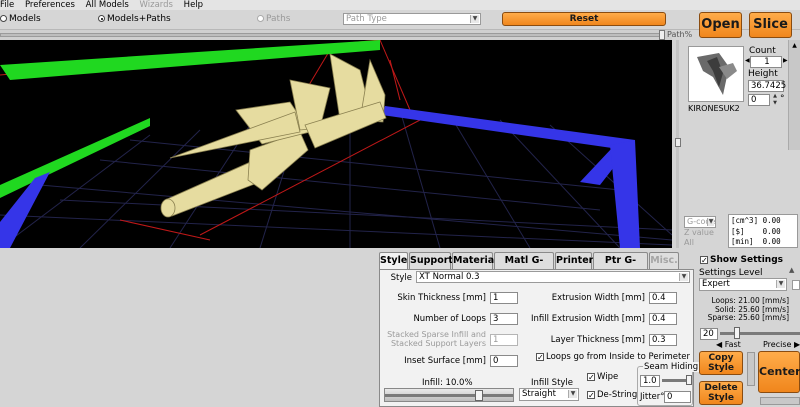 The image size is (800, 407). What do you see at coordinates (436, 334) in the screenshot?
I see `stacked-label-line1: Stacked Sparse Infill and` at bounding box center [436, 334].